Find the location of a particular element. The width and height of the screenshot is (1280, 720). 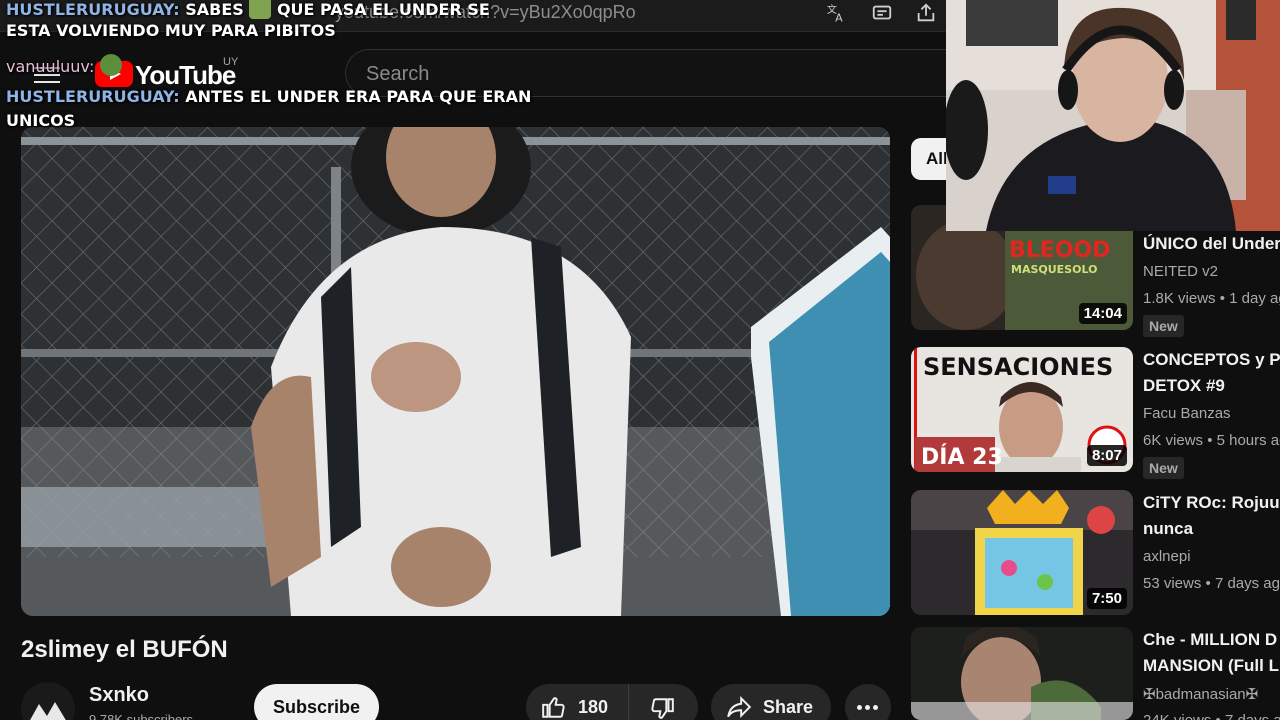

recommended-title: Che - MILLION D is located at coordinates (1211, 640).